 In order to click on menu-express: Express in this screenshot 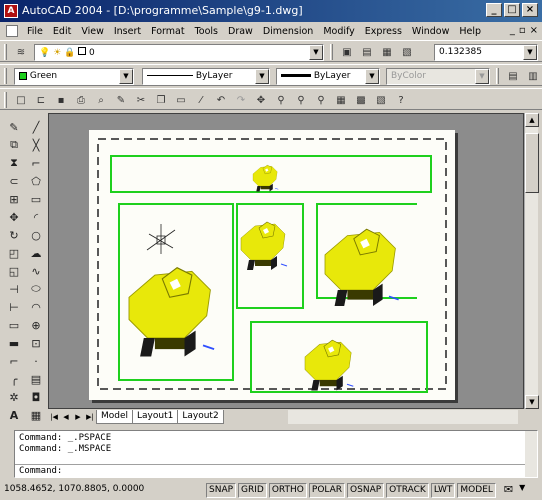, I will do `click(383, 31)`.